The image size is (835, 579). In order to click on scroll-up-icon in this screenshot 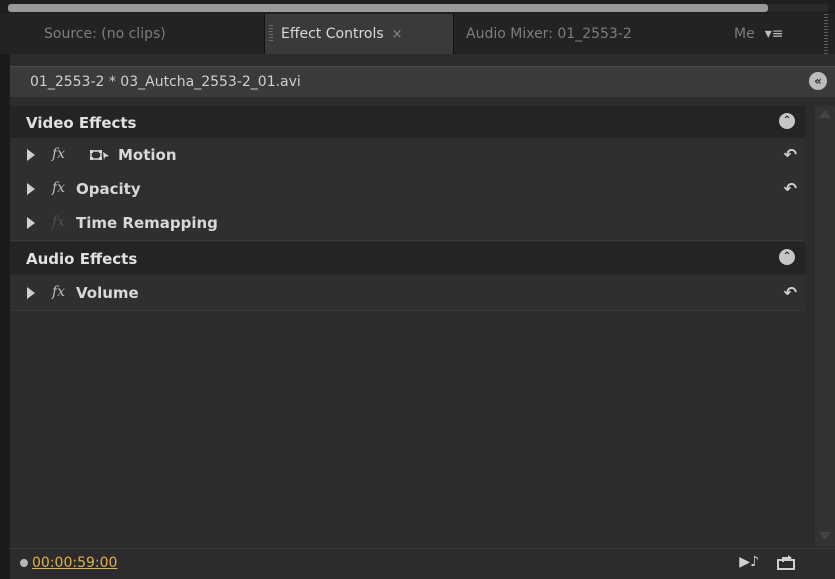, I will do `click(825, 114)`.